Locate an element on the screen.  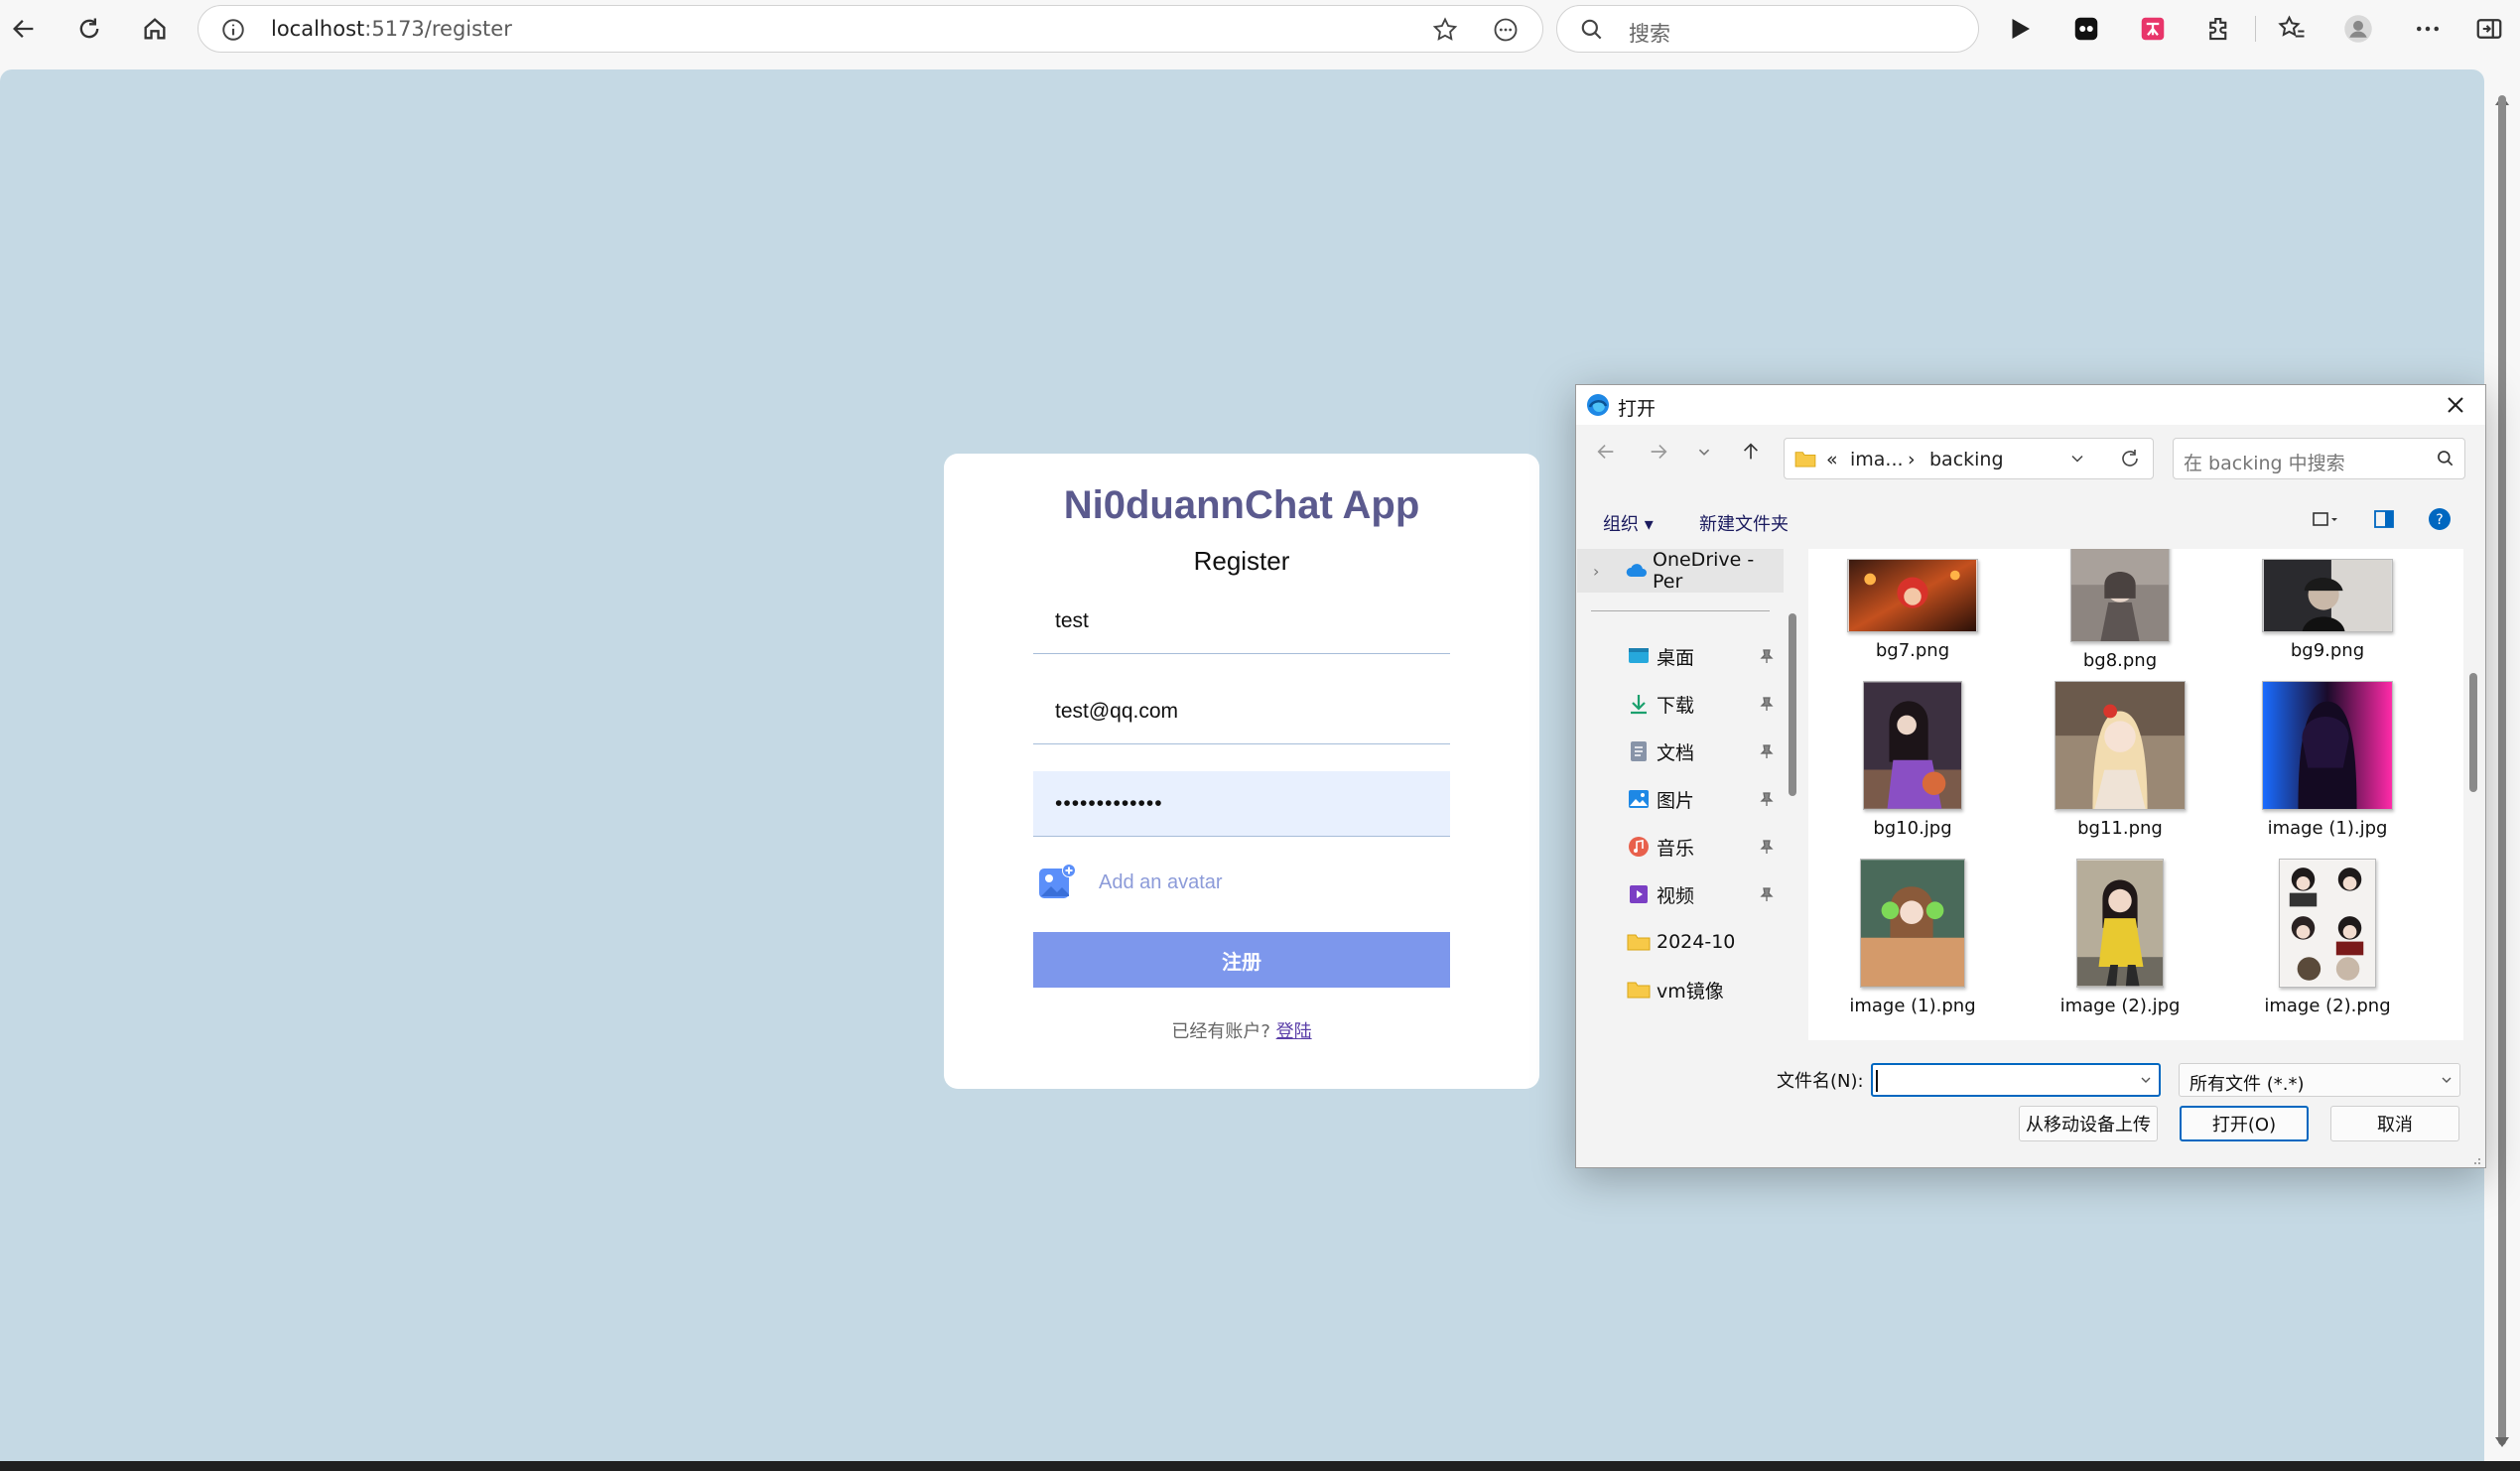
tree-item-pictures: 图片 is located at coordinates (1680, 799).